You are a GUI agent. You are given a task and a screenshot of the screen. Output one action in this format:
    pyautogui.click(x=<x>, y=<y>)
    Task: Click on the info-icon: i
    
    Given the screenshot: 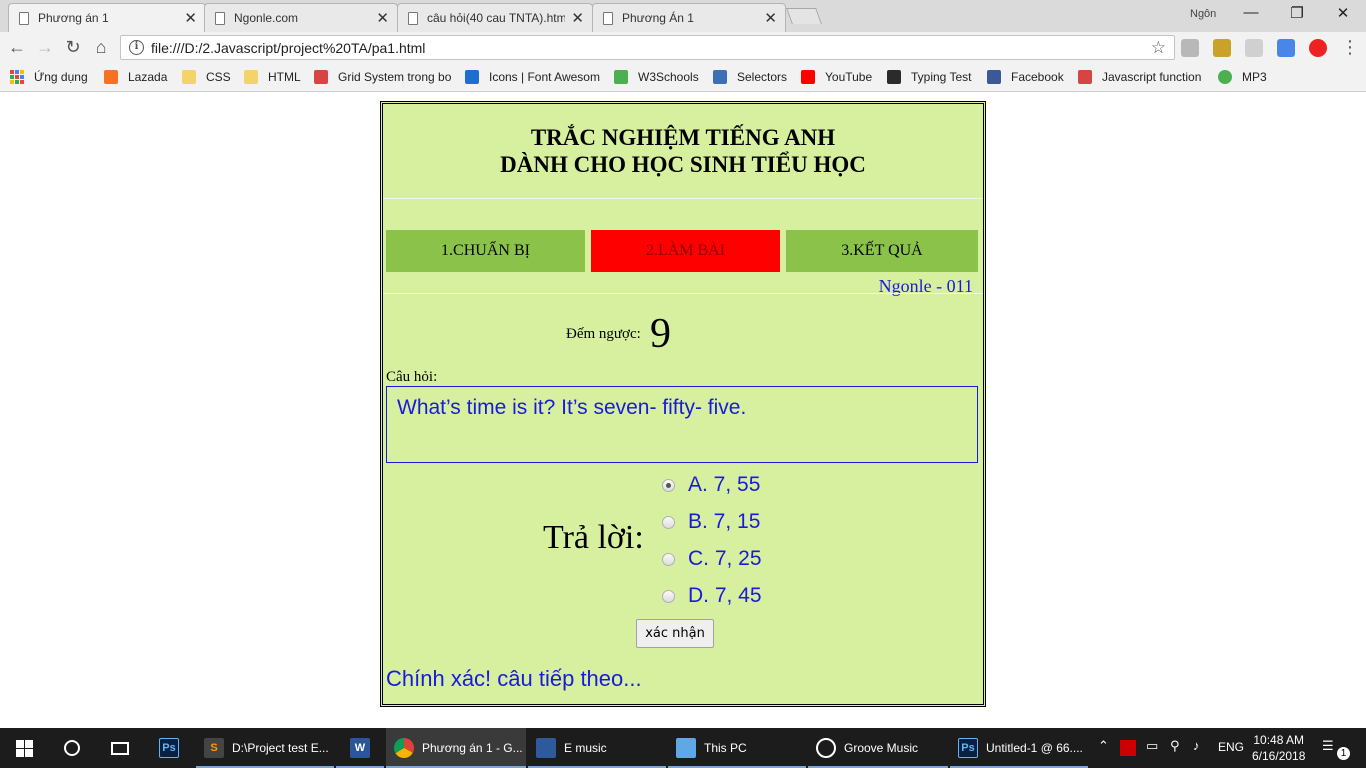 What is the action you would take?
    pyautogui.click(x=136, y=47)
    